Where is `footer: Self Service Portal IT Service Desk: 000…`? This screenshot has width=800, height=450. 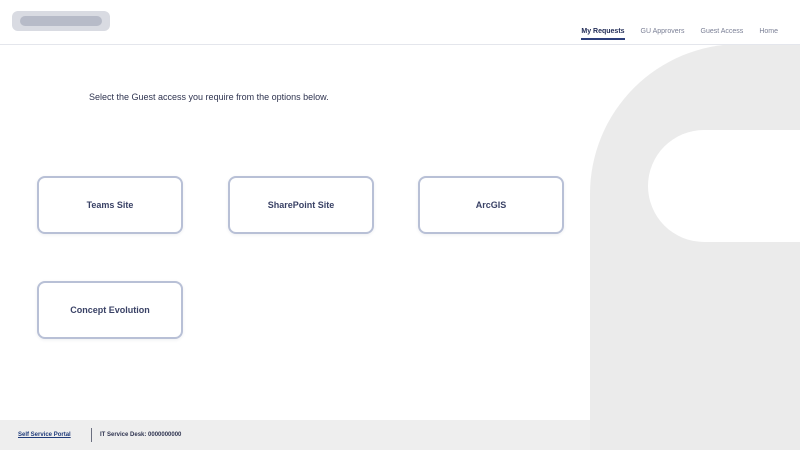 footer: Self Service Portal IT Service Desk: 000… is located at coordinates (295, 435).